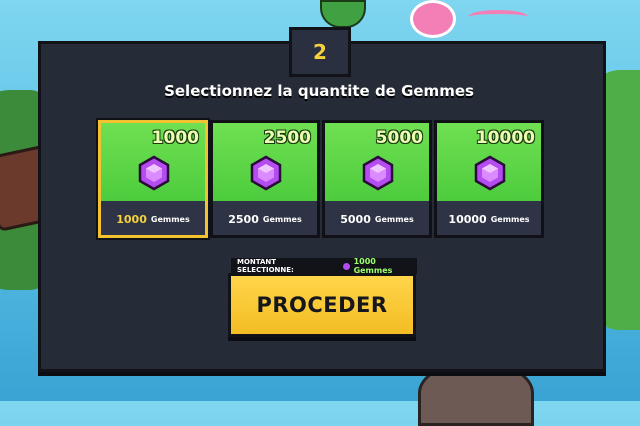 This screenshot has height=426, width=640. Describe the element at coordinates (324, 266) in the screenshot. I see `selected-amount-bar: MONTANT SELECTIONNE: 1000 Gemmes` at that location.